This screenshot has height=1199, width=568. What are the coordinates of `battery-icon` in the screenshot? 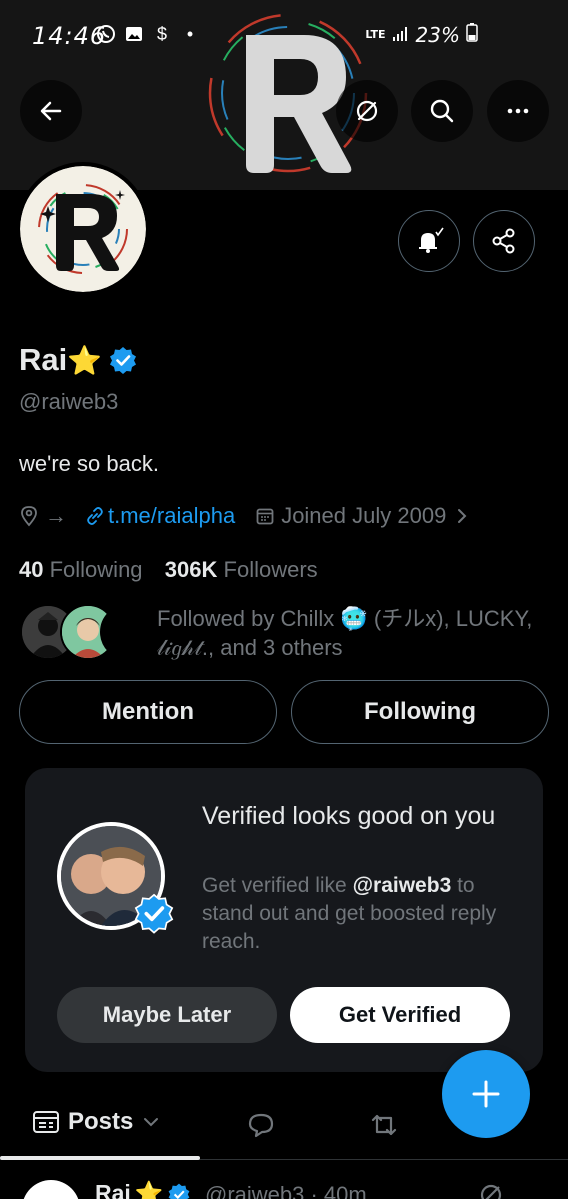 It's located at (472, 34).